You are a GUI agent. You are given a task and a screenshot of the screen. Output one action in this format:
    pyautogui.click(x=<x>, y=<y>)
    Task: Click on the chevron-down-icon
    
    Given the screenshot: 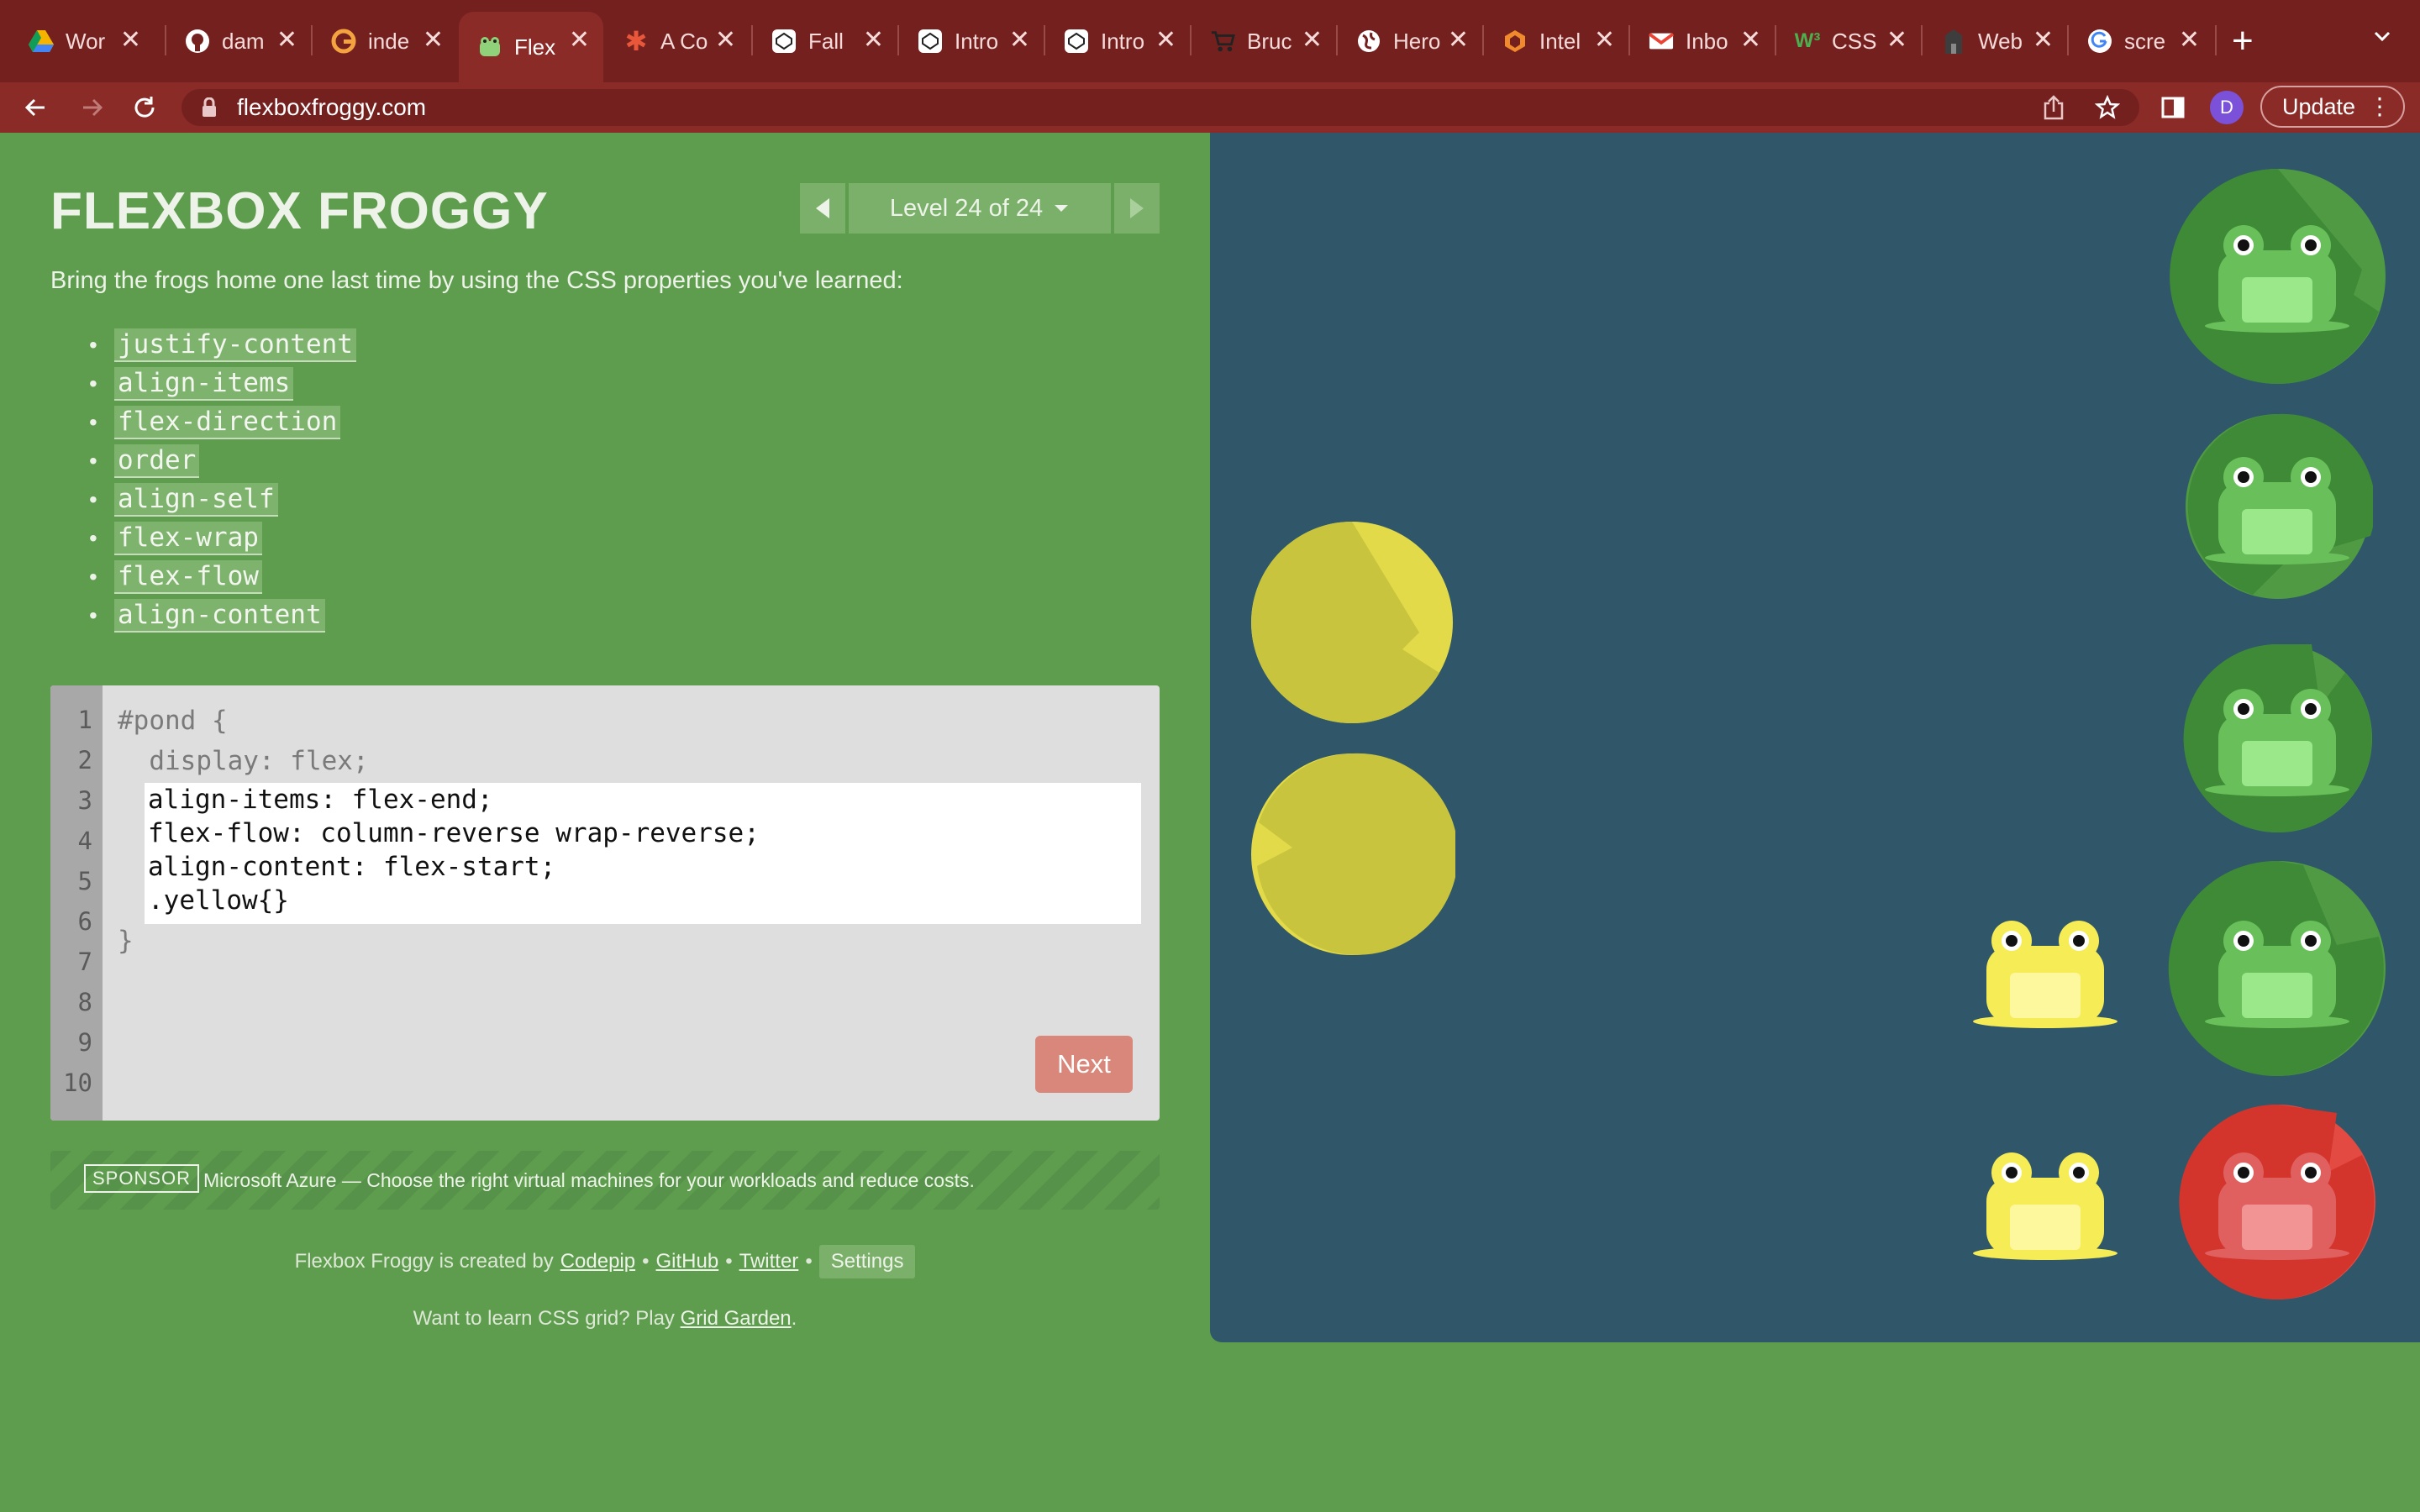 What is the action you would take?
    pyautogui.click(x=2383, y=36)
    